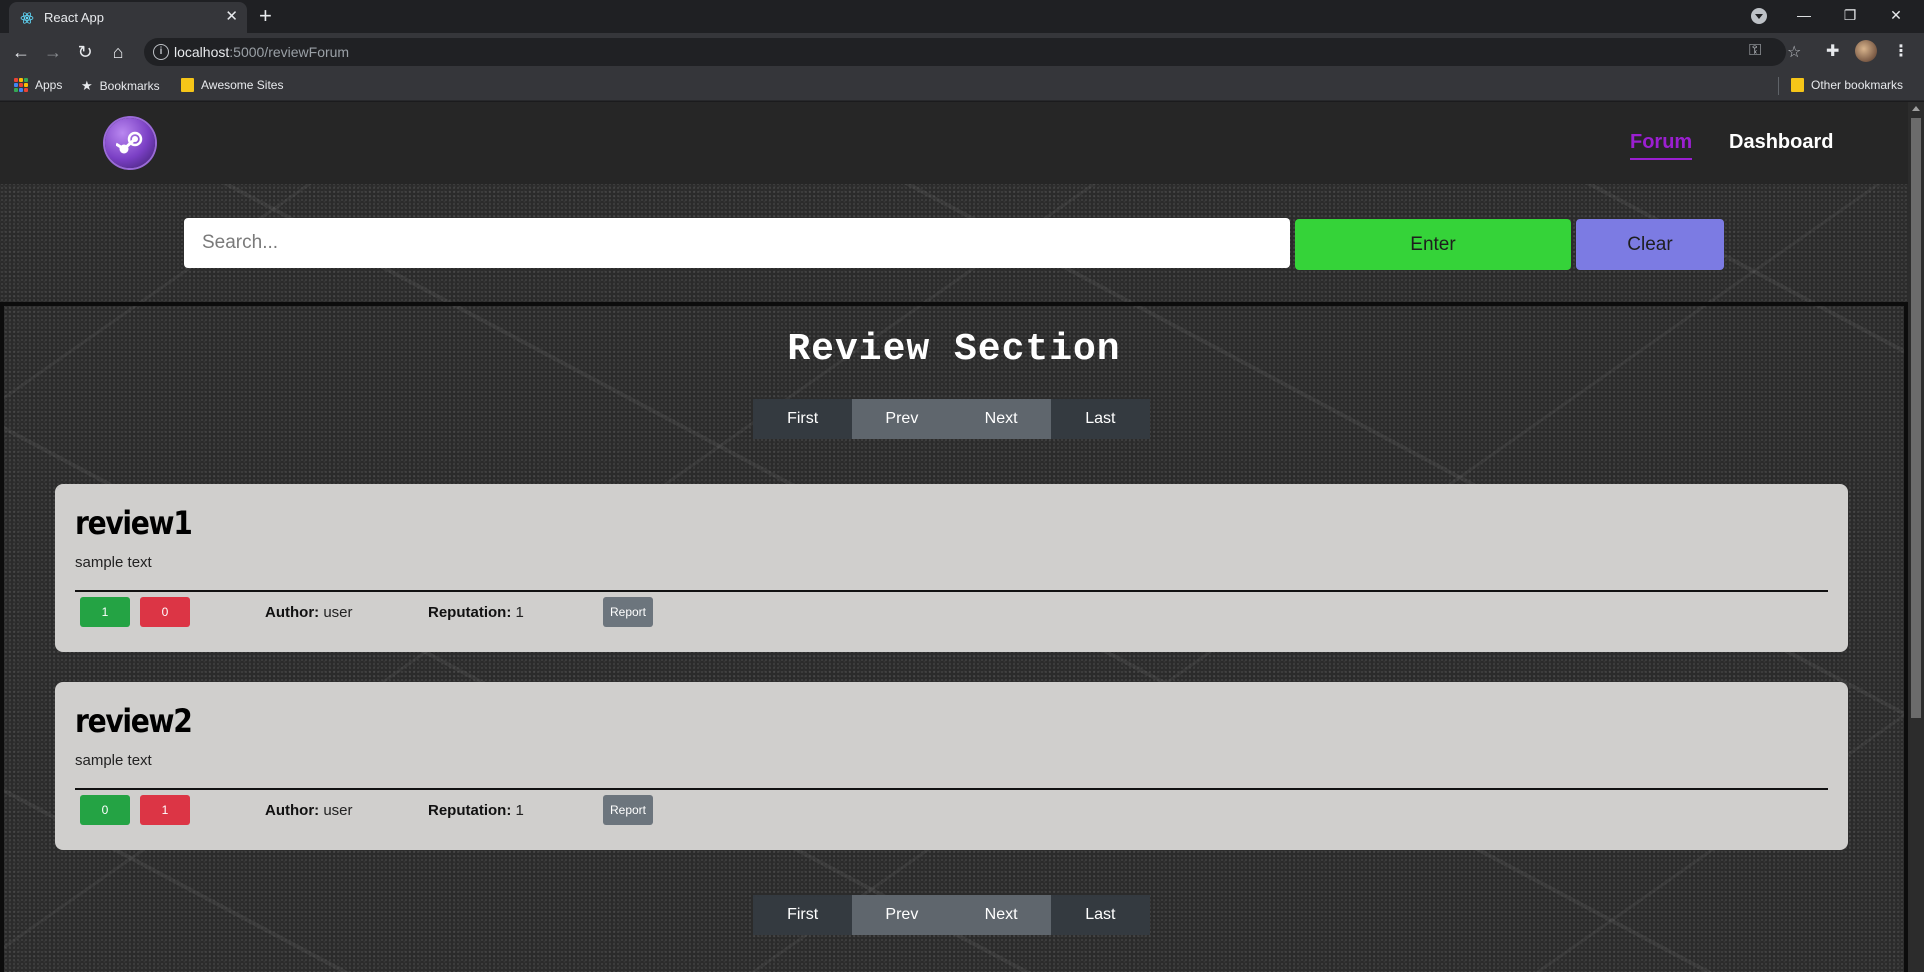 The image size is (1924, 972). Describe the element at coordinates (954, 143) in the screenshot. I see `site-header: Forum Dashboard` at that location.